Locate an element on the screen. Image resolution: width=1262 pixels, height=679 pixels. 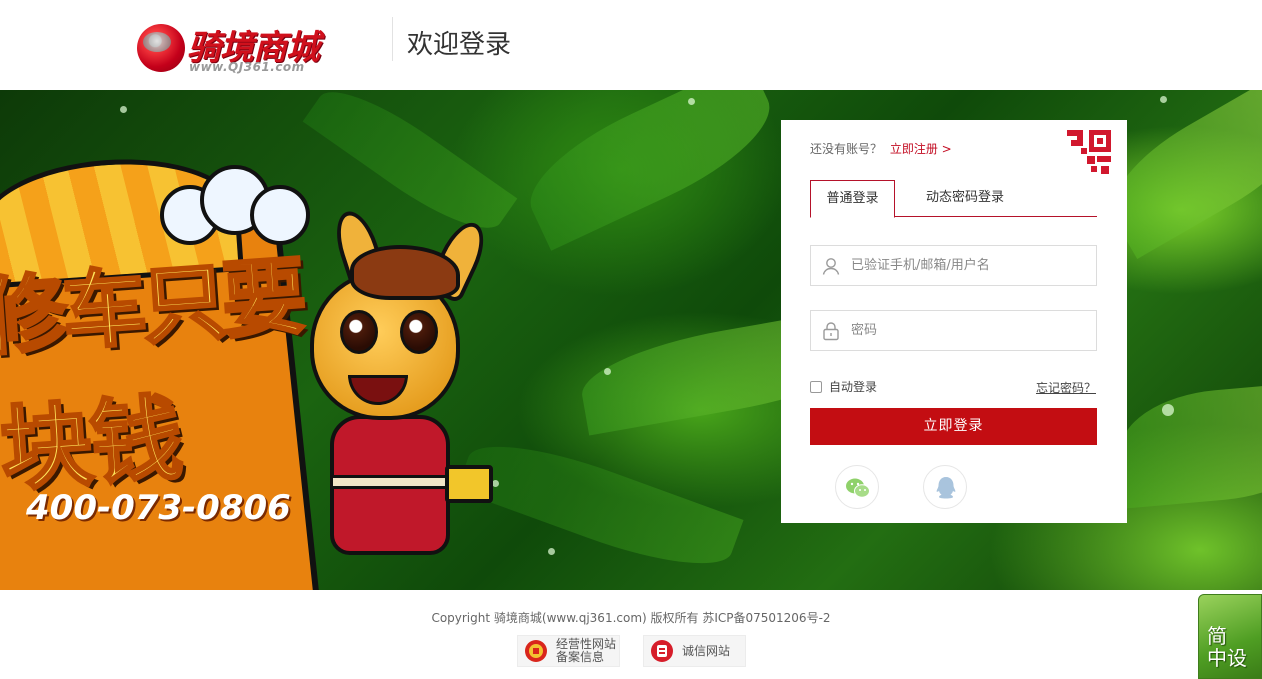
badge1-line2: 备案信息 is located at coordinates (580, 657).